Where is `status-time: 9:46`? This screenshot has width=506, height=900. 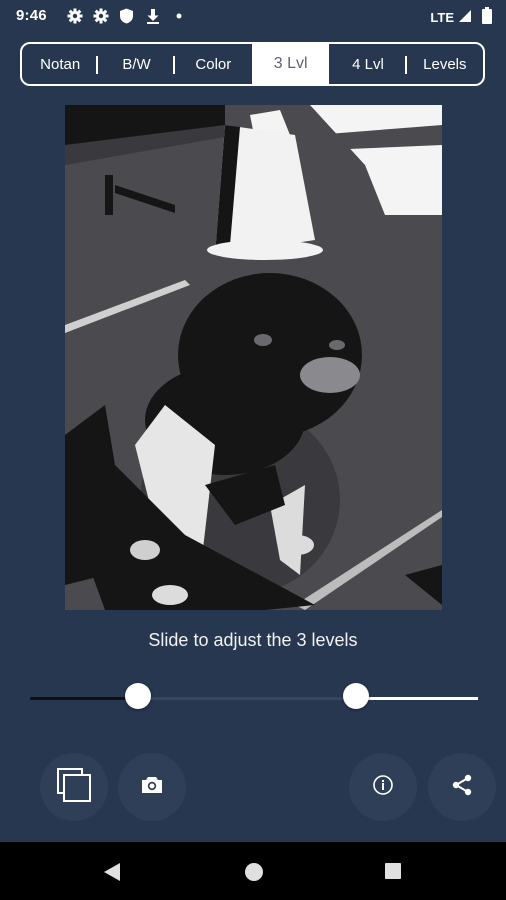 status-time: 9:46 is located at coordinates (31, 15).